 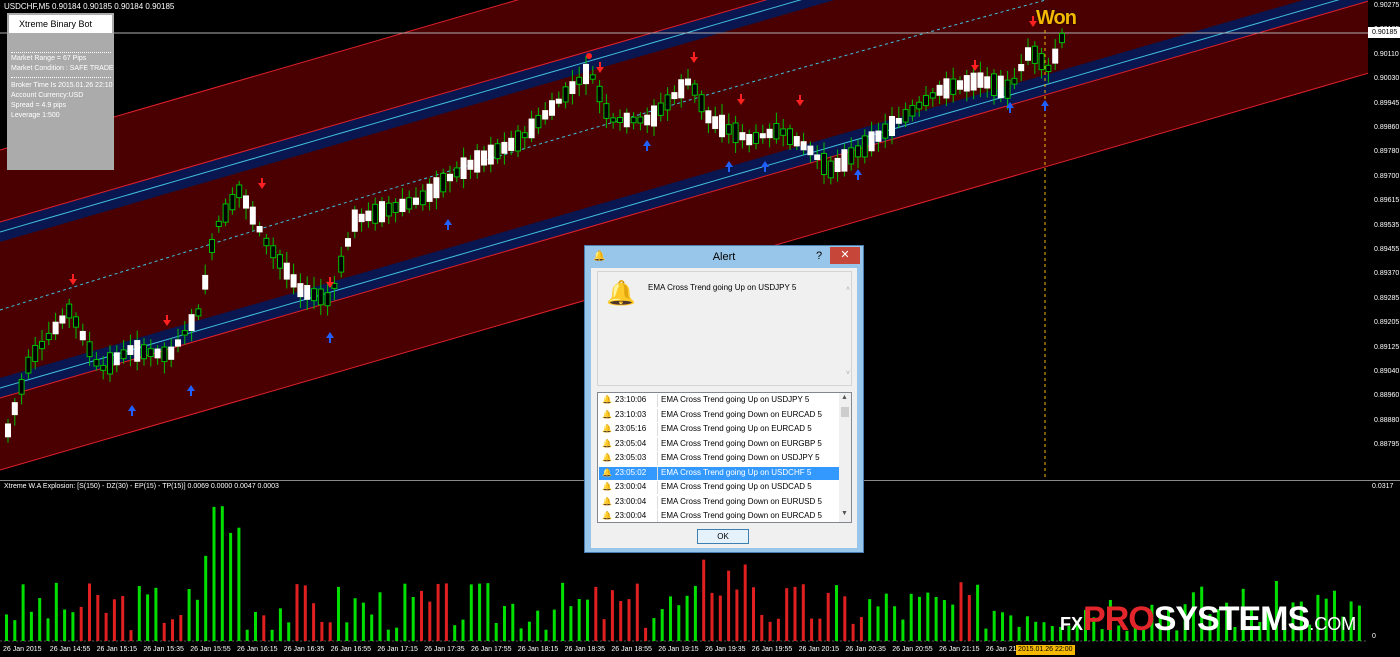 I want to click on time-current-label: 2015.01.26 22:00, so click(x=1045, y=650).